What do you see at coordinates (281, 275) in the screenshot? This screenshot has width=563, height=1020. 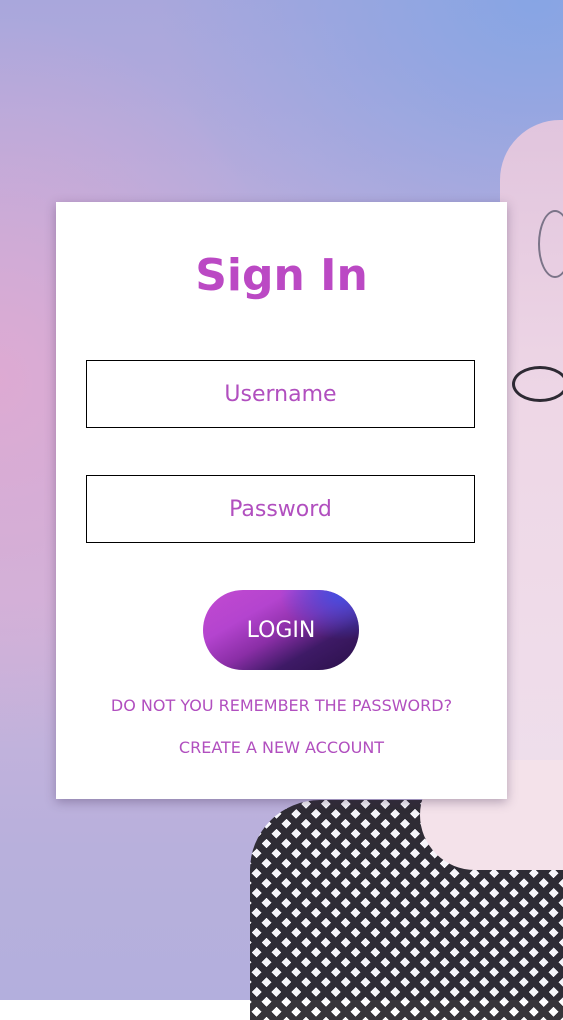 I see `sign-in-title: Sign In` at bounding box center [281, 275].